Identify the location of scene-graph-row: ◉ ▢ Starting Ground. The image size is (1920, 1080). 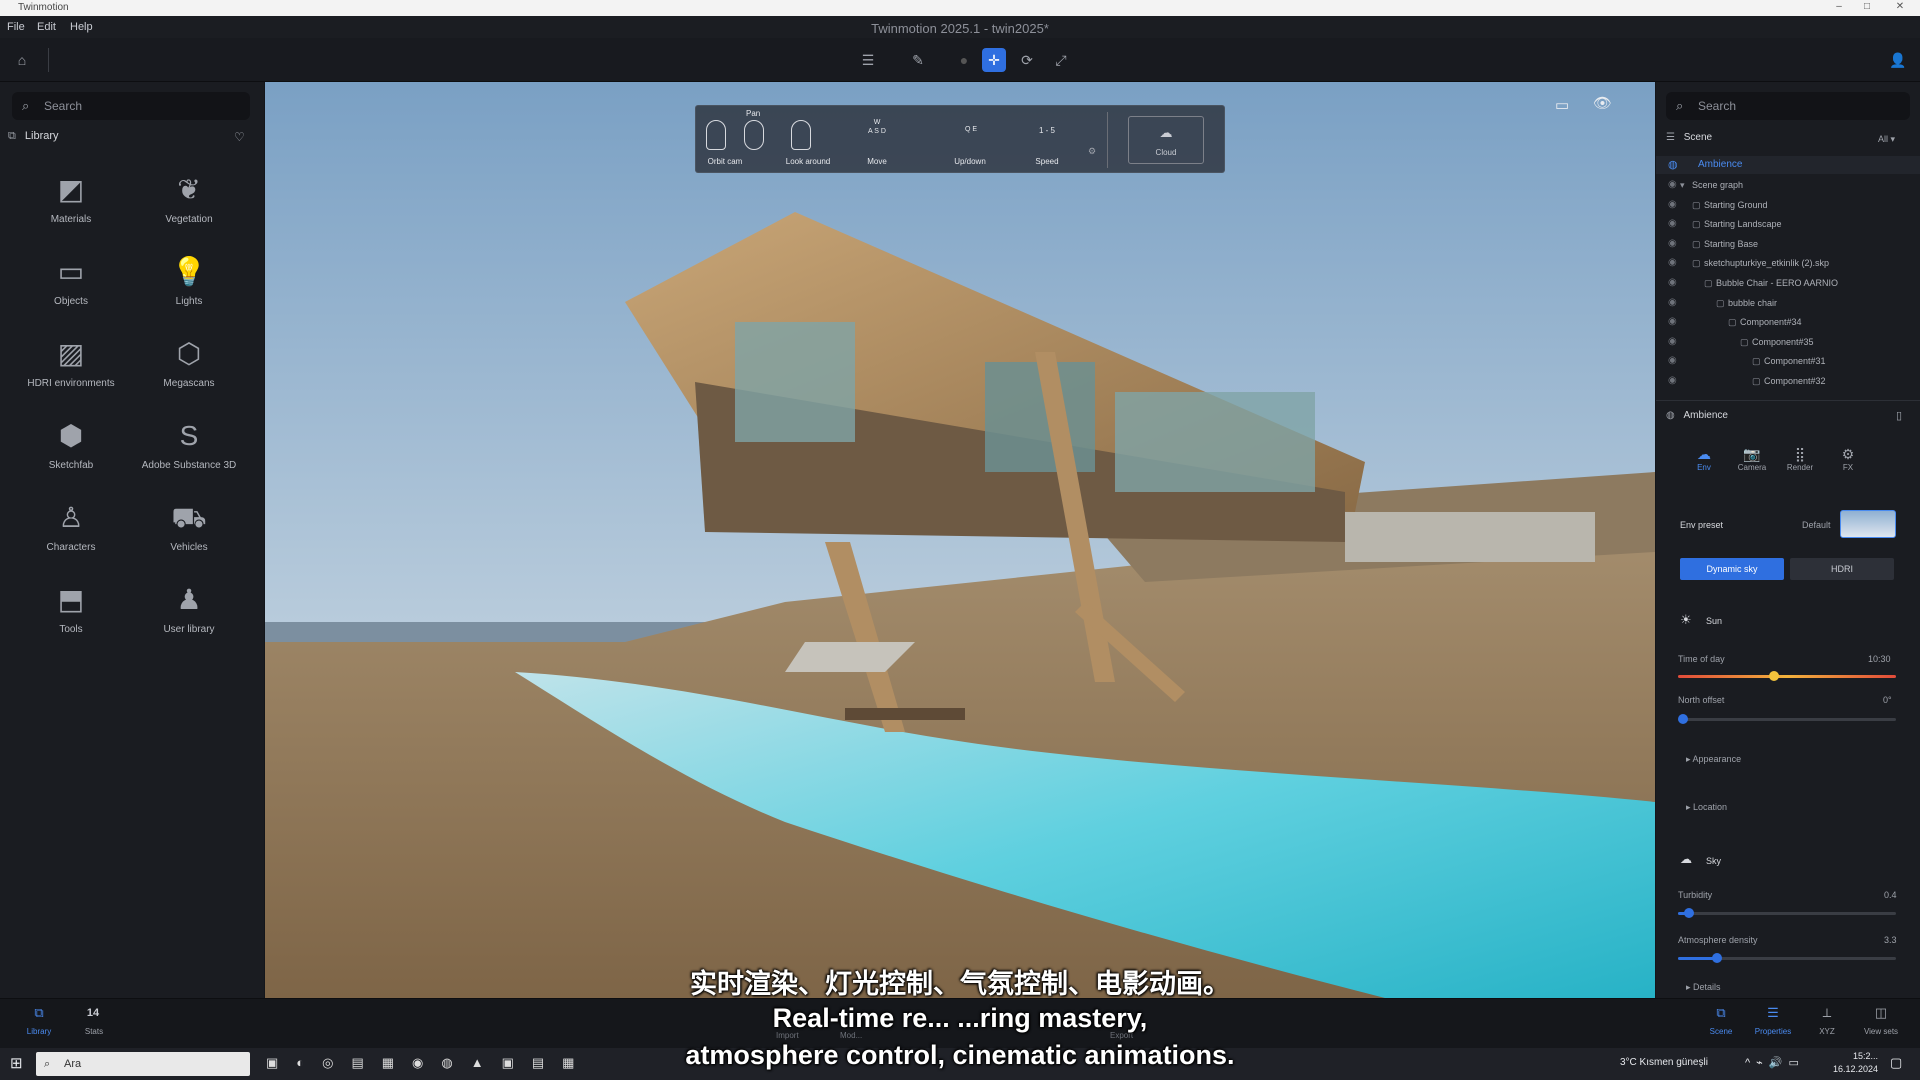
(1788, 205).